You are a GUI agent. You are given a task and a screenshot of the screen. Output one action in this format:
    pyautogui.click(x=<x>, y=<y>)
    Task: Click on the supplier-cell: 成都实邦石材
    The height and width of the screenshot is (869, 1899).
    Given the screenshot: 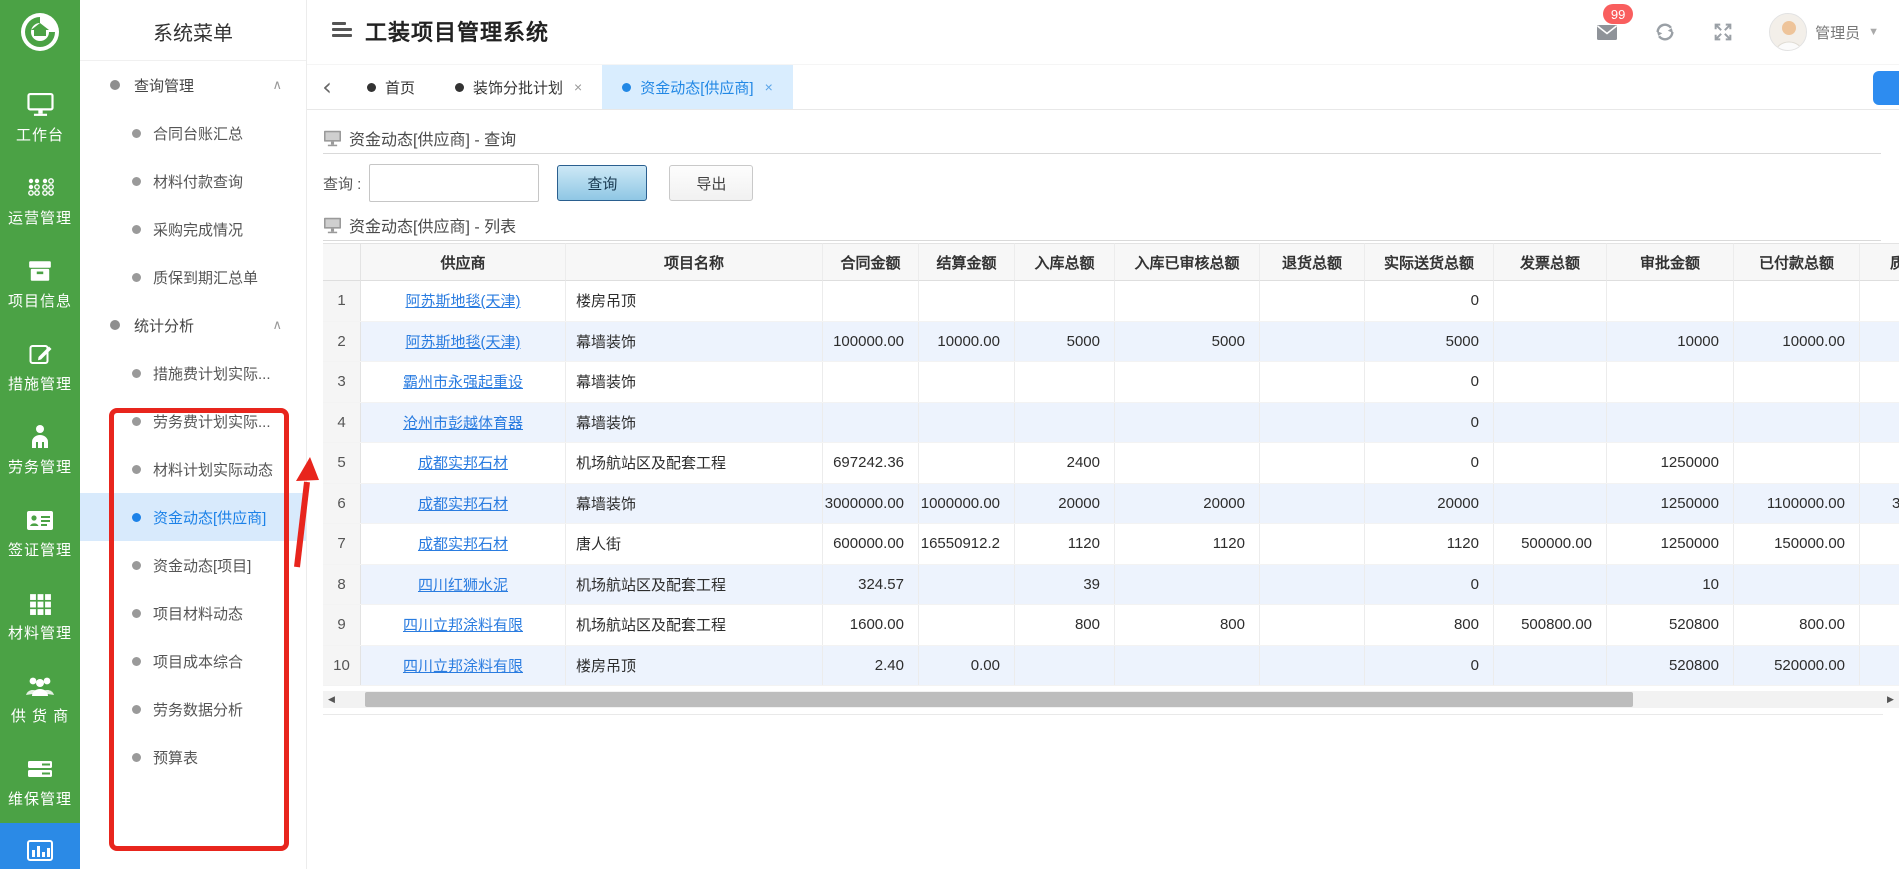 What is the action you would take?
    pyautogui.click(x=463, y=544)
    